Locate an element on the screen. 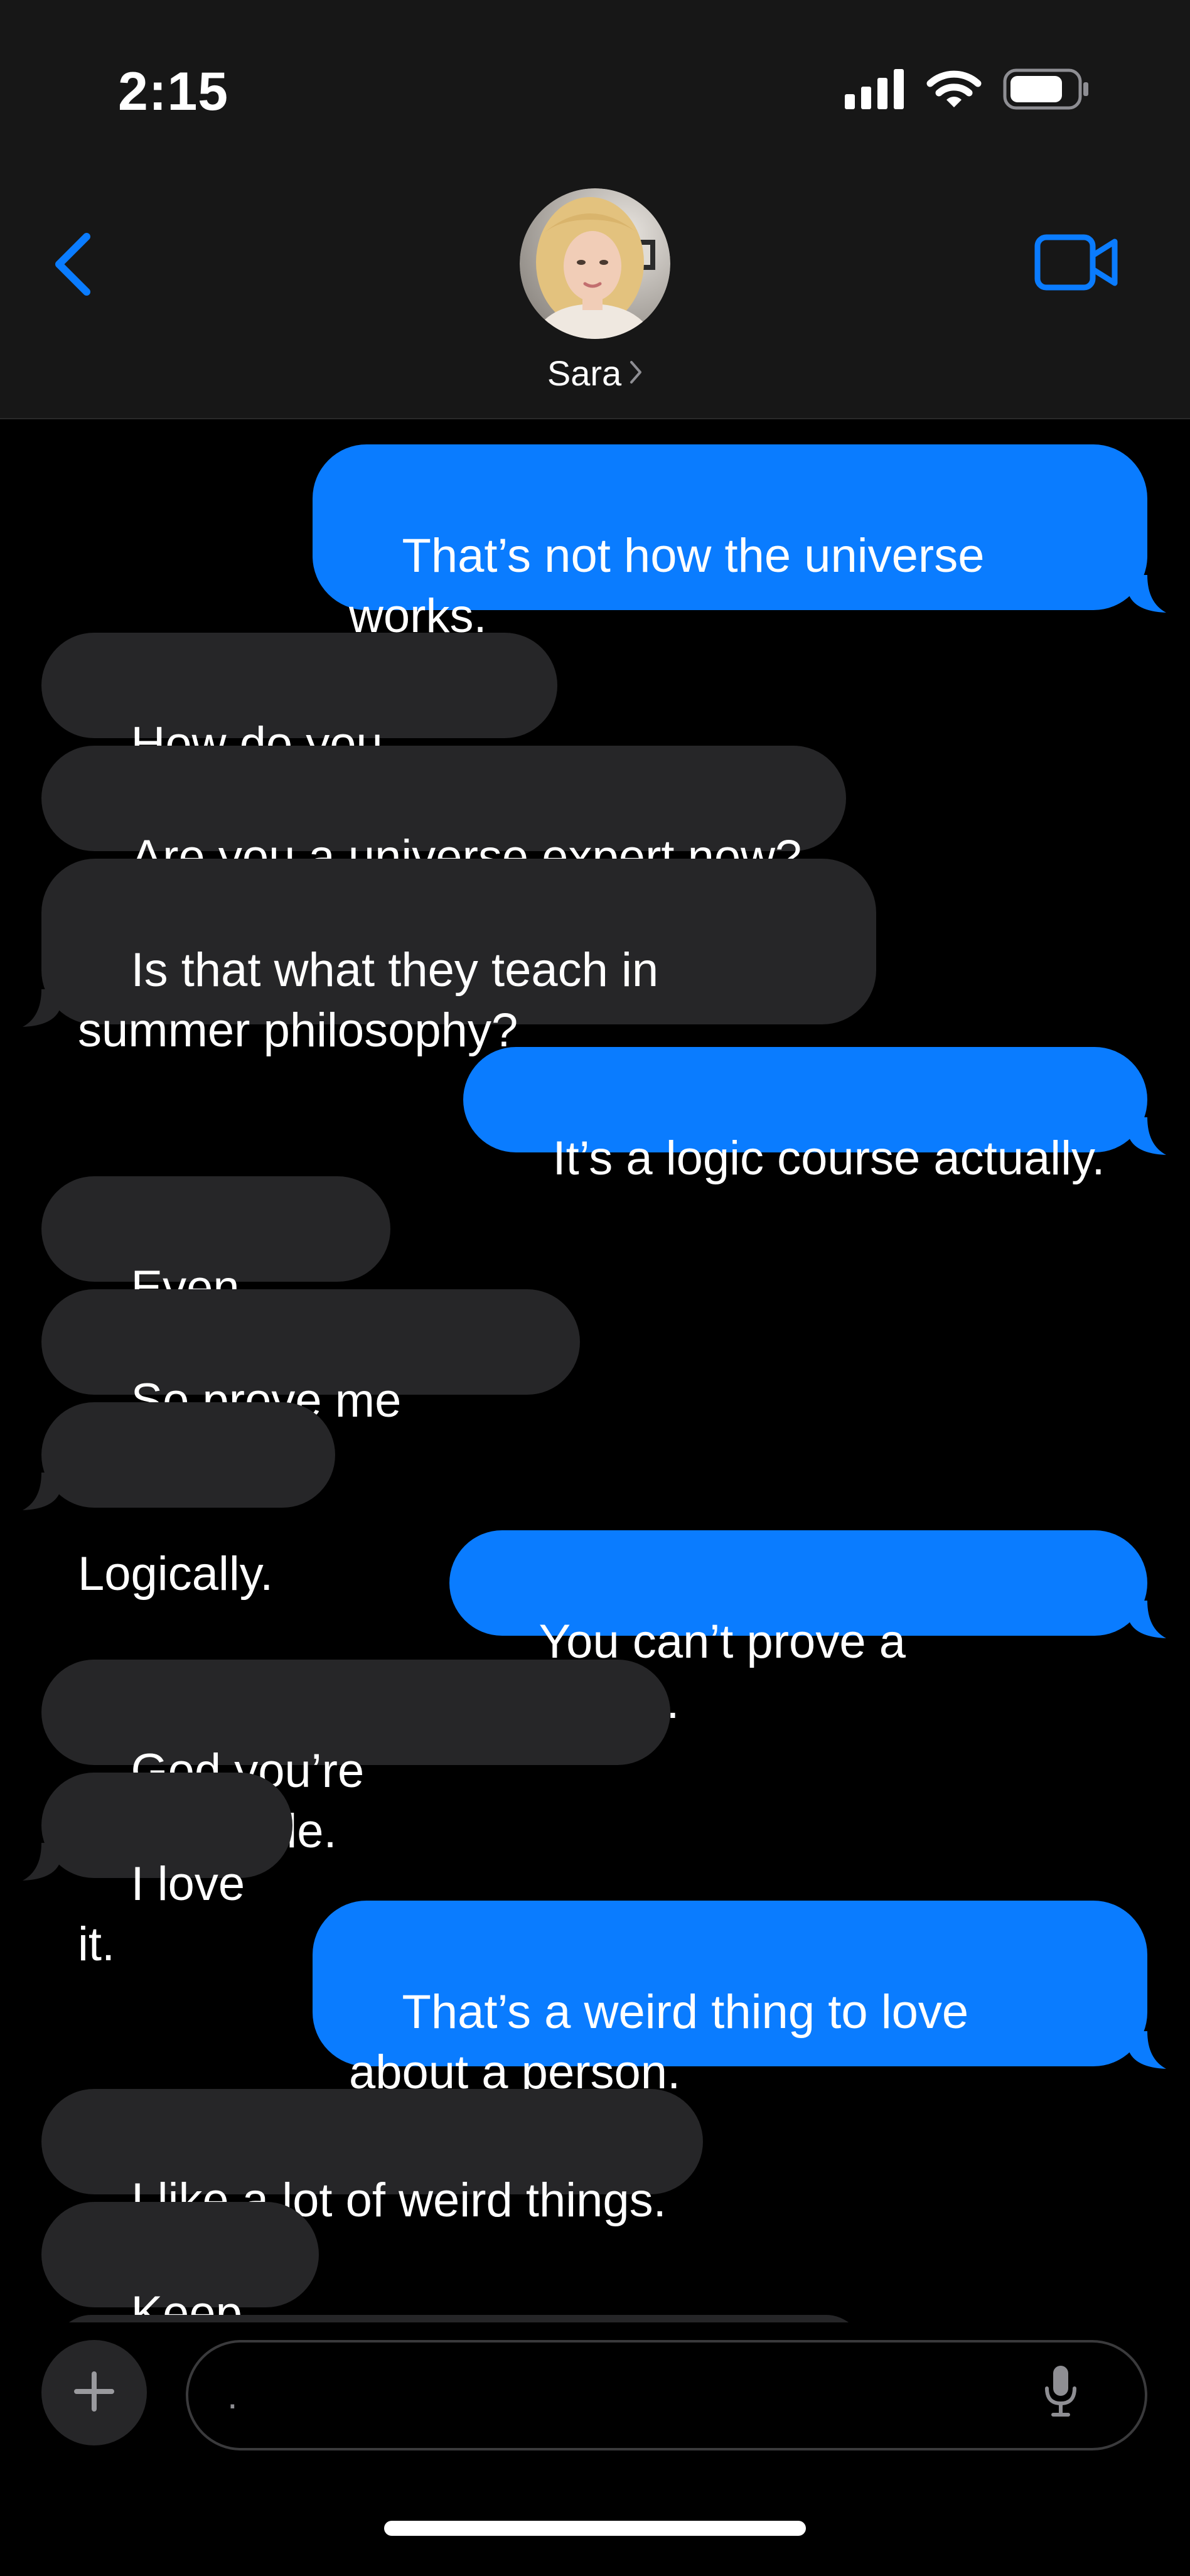 This screenshot has height=2576, width=1190. message-bubble-sent: That’s not how the universe works. is located at coordinates (739, 543).